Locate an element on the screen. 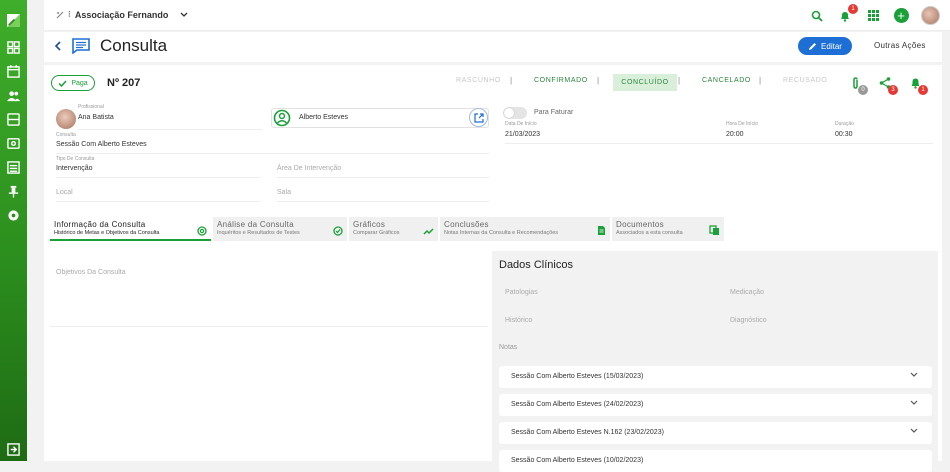 Image resolution: width=950 pixels, height=472 pixels. session-accordion: Sessão Com Alberto Esteves (15/03/2023) is located at coordinates (715, 377).